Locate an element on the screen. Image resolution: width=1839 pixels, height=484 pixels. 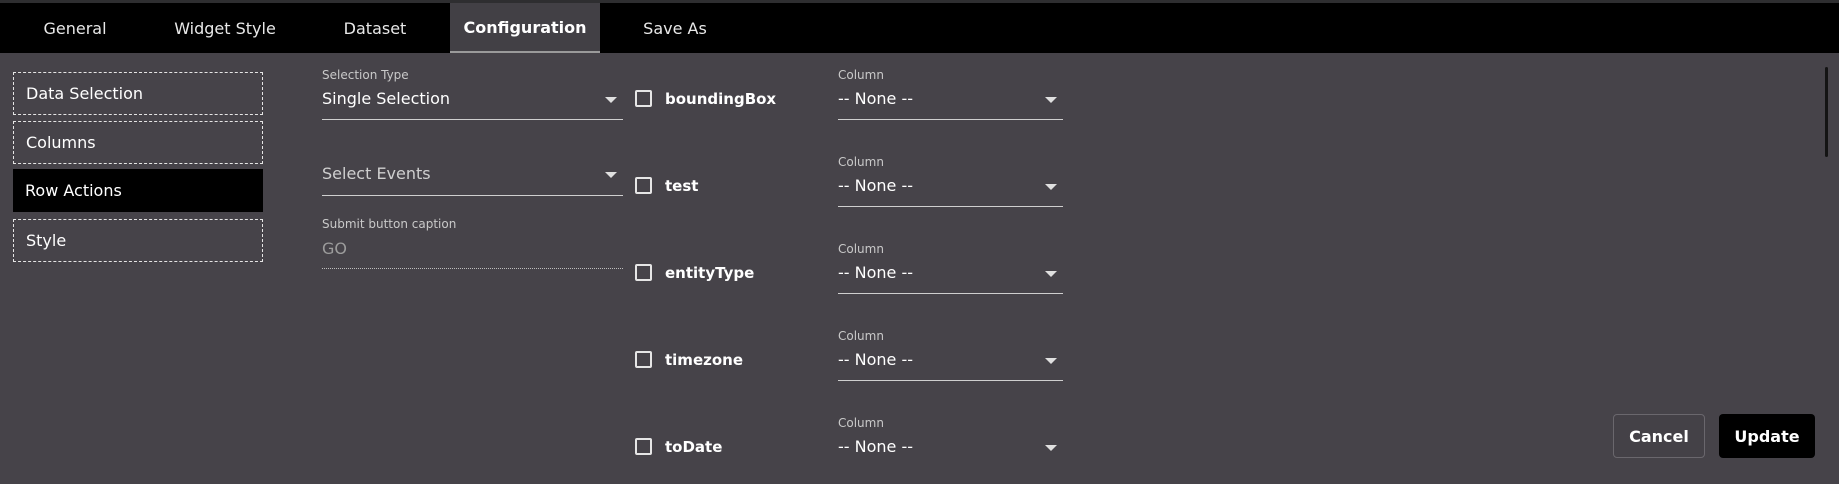
sidebar-item-row-actions: Row Actions is located at coordinates (138, 190).